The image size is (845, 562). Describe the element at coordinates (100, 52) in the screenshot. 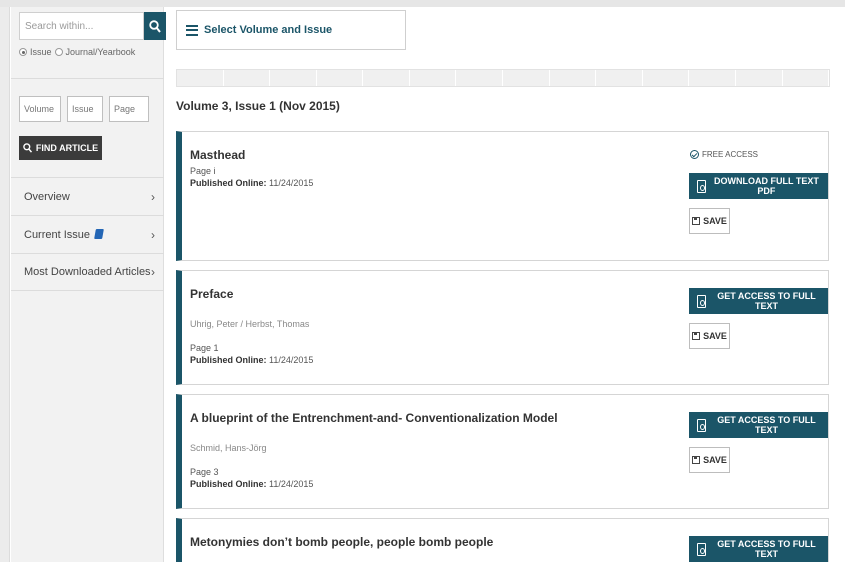

I see `radio-label: Journal/Yearbook` at that location.